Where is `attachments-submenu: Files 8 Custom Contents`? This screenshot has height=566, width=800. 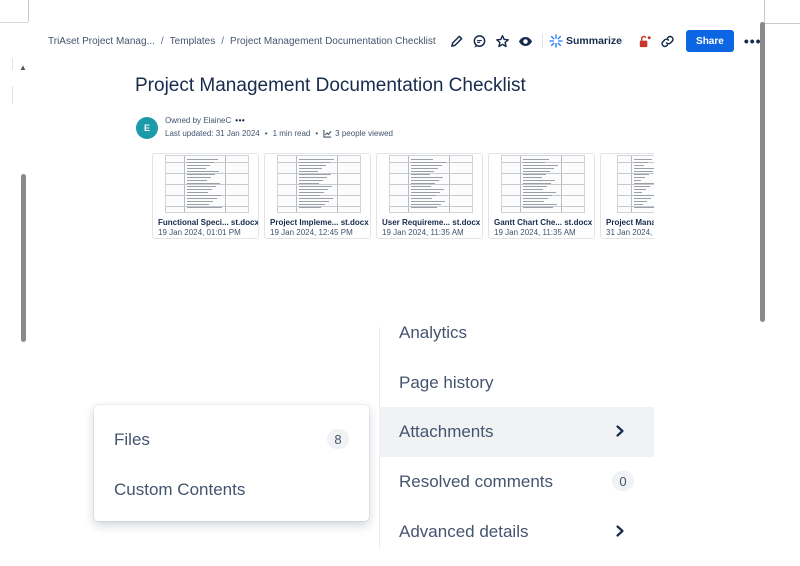 attachments-submenu: Files 8 Custom Contents is located at coordinates (231, 463).